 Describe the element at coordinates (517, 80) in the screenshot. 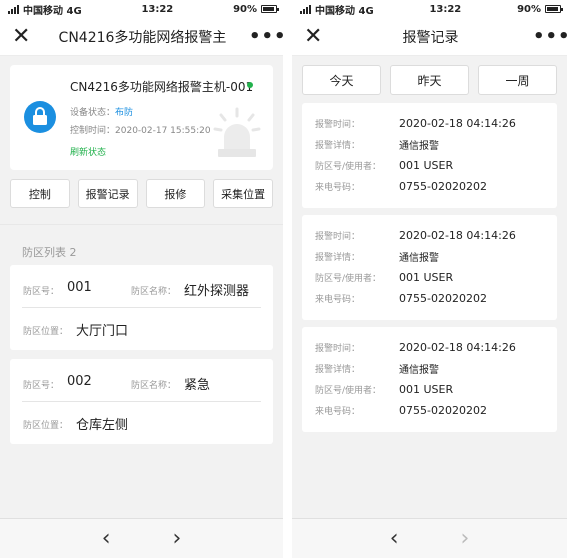

I see `tab-week: 一周` at that location.